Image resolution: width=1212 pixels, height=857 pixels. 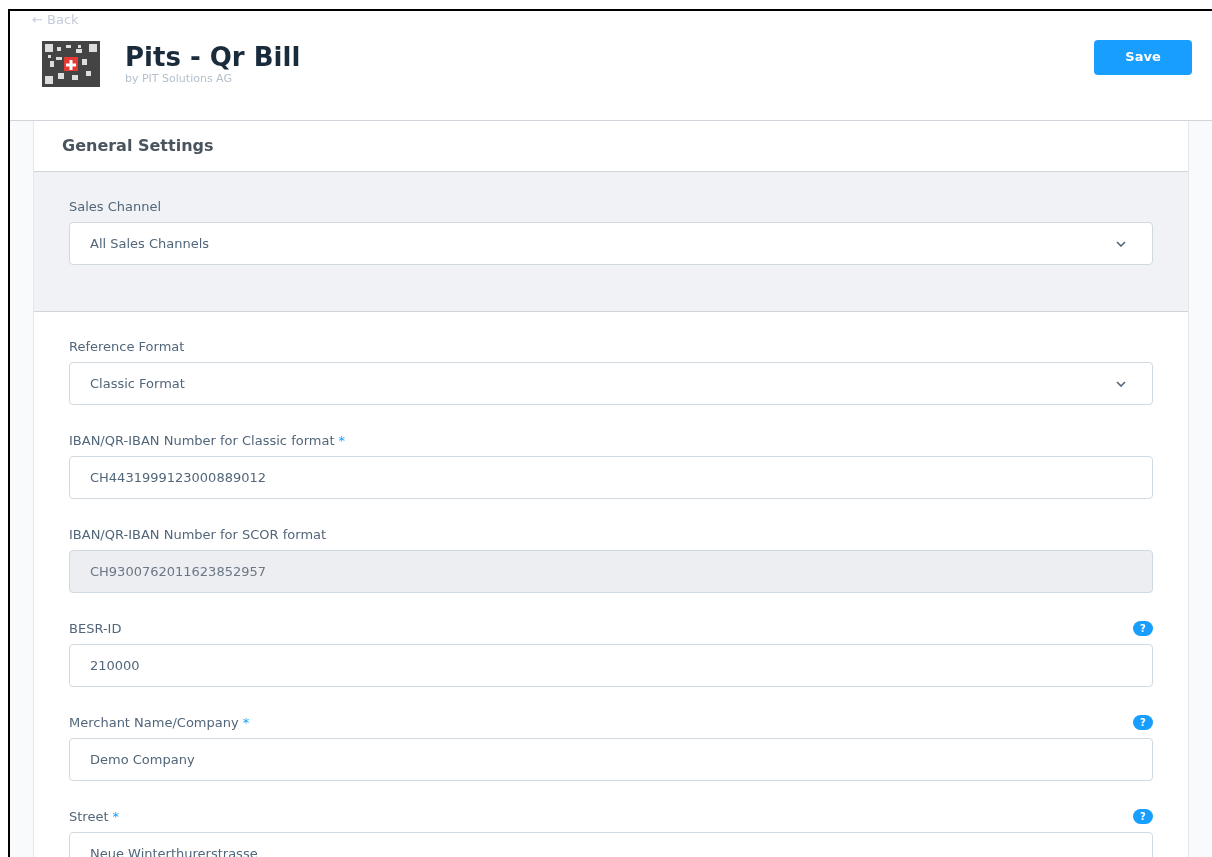 What do you see at coordinates (198, 534) in the screenshot?
I see `field-label: IBAN/QR-IBAN Number for SCOR format` at bounding box center [198, 534].